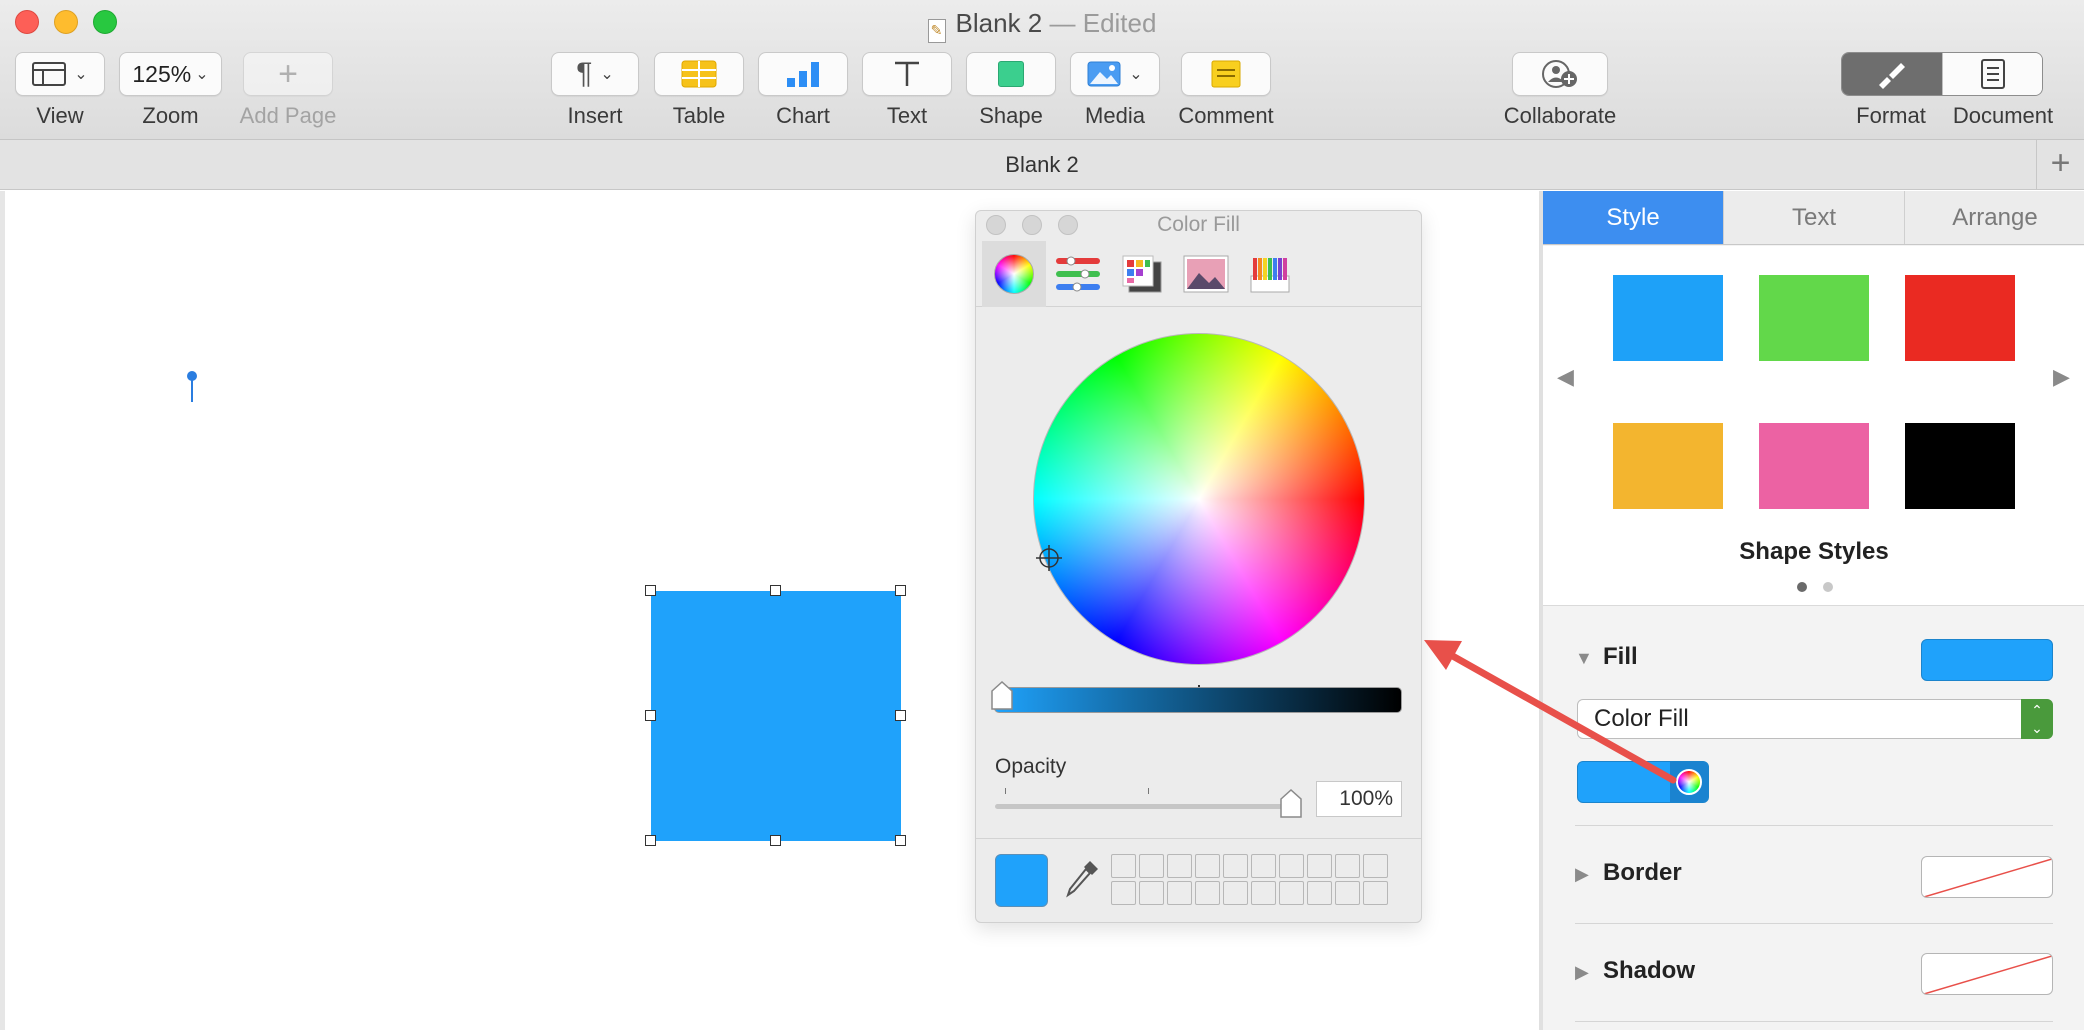 This screenshot has width=2084, height=1030. I want to click on color-well-button, so click(1643, 782).